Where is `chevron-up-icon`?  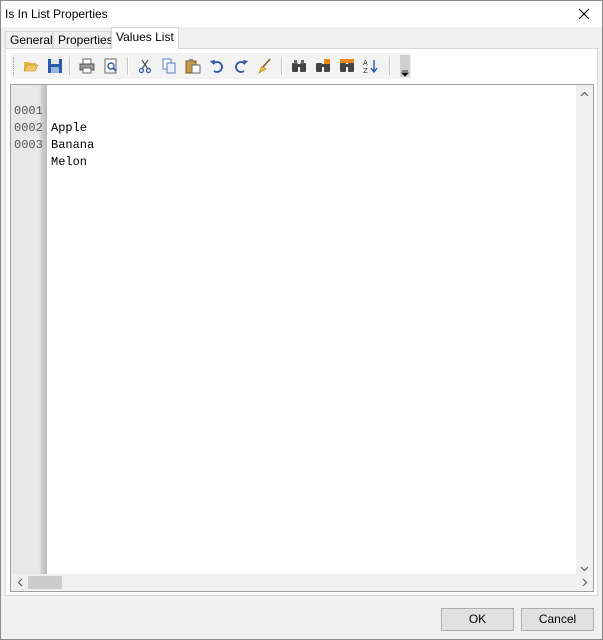 chevron-up-icon is located at coordinates (584, 93).